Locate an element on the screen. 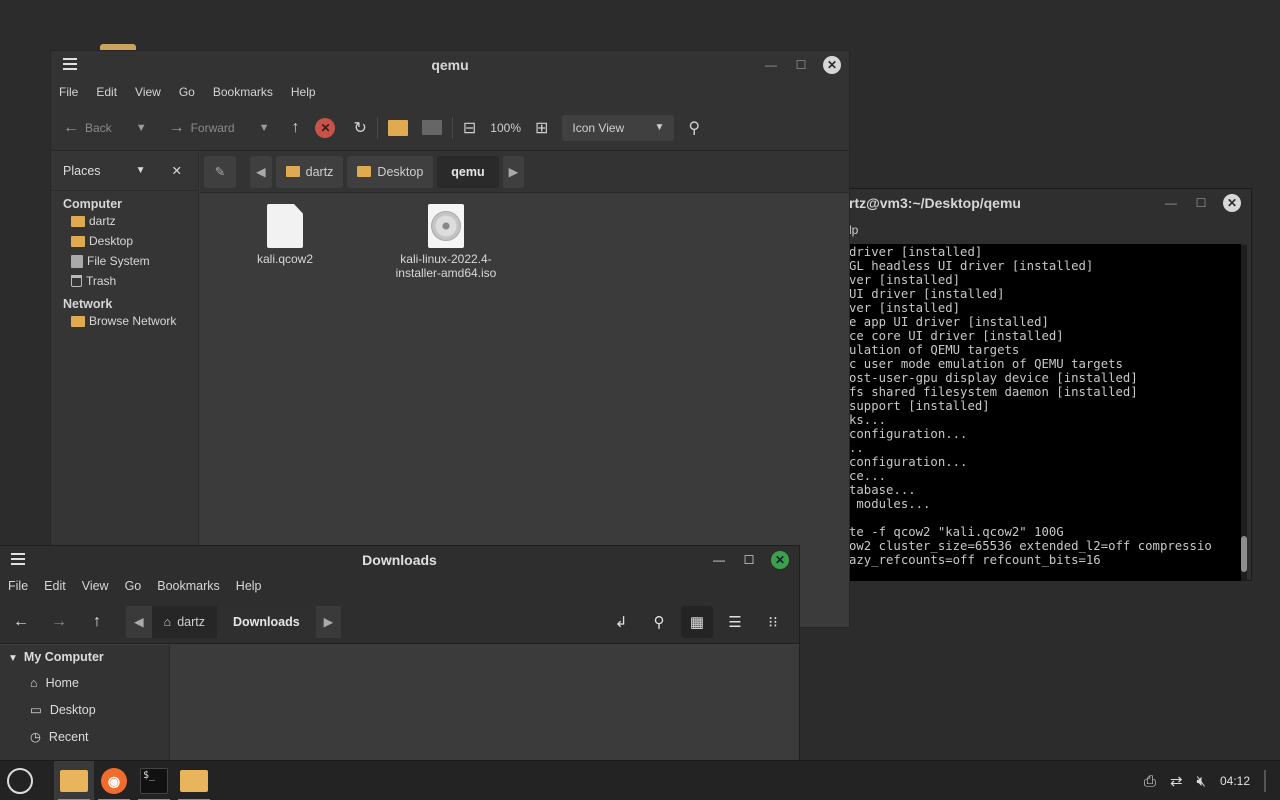  pencil-icon: ✎ is located at coordinates (220, 172).